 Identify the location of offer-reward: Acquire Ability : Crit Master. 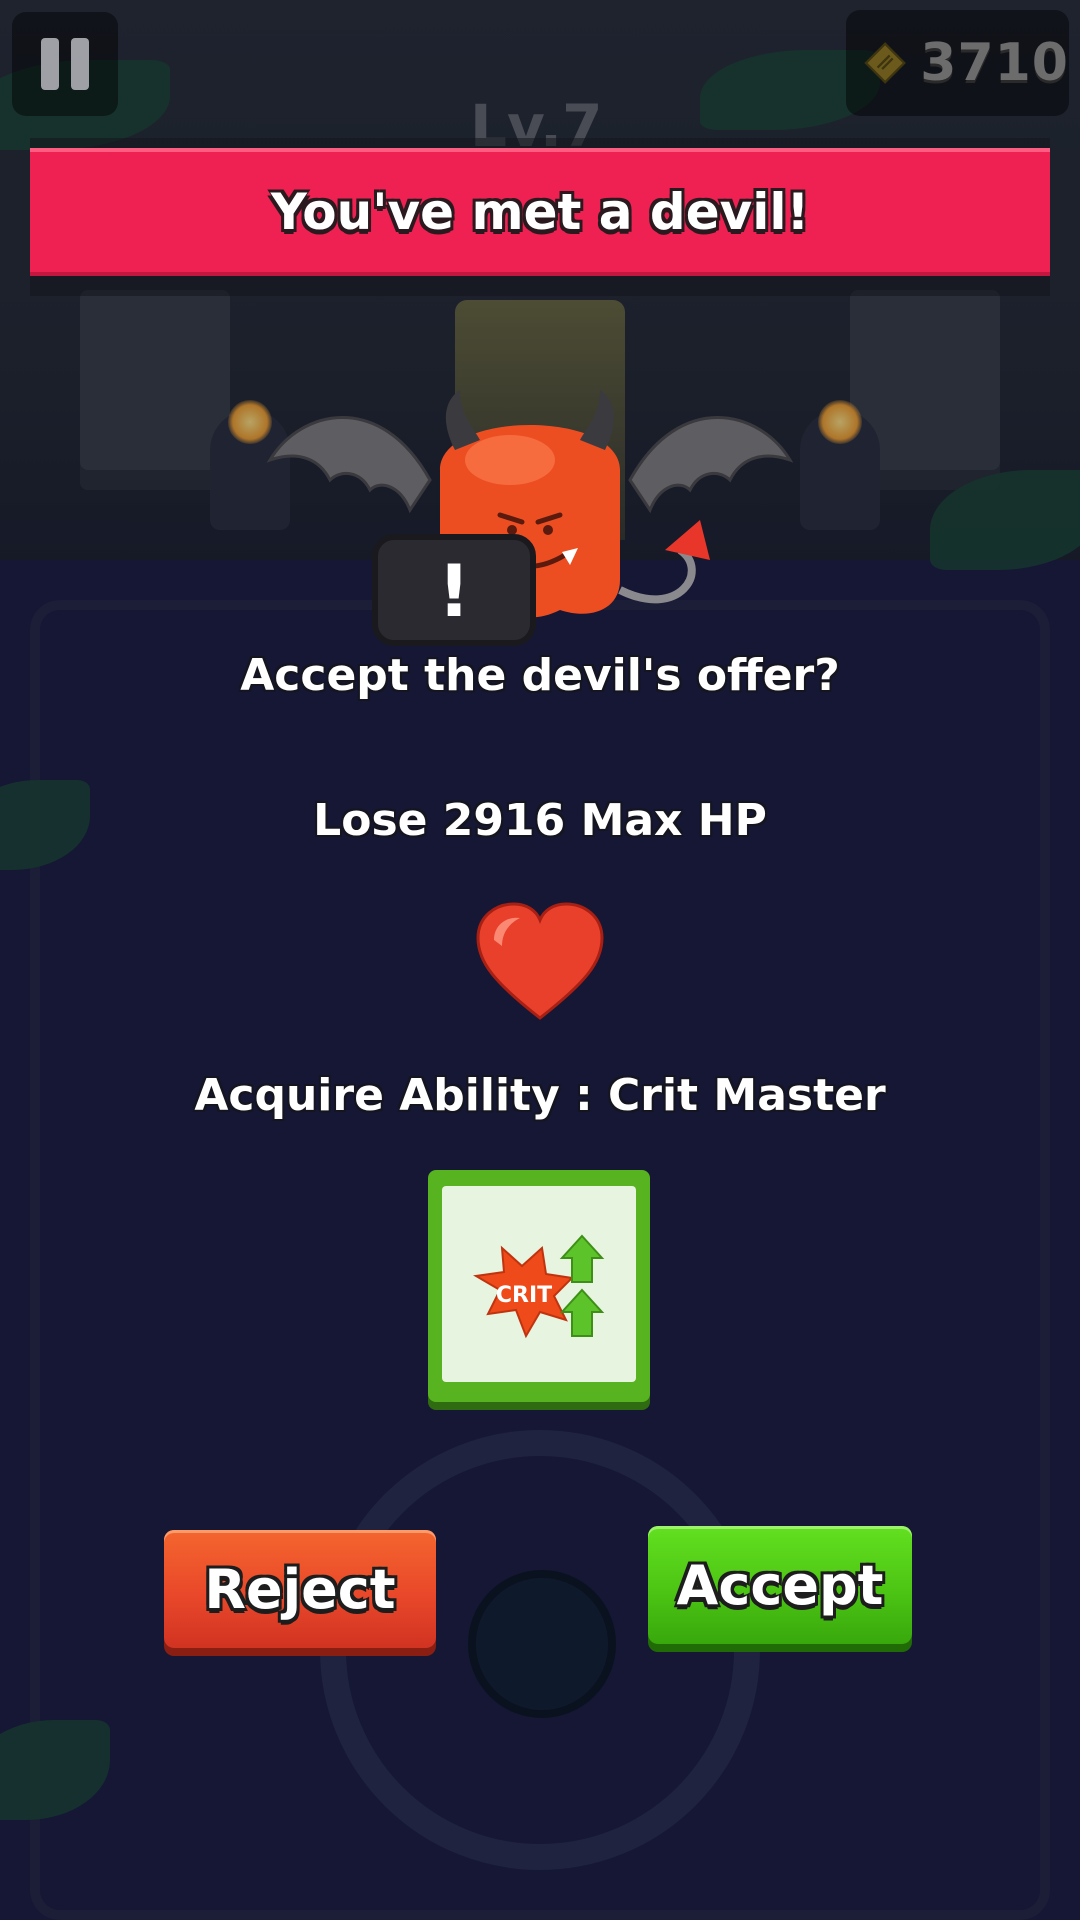
(540, 1095).